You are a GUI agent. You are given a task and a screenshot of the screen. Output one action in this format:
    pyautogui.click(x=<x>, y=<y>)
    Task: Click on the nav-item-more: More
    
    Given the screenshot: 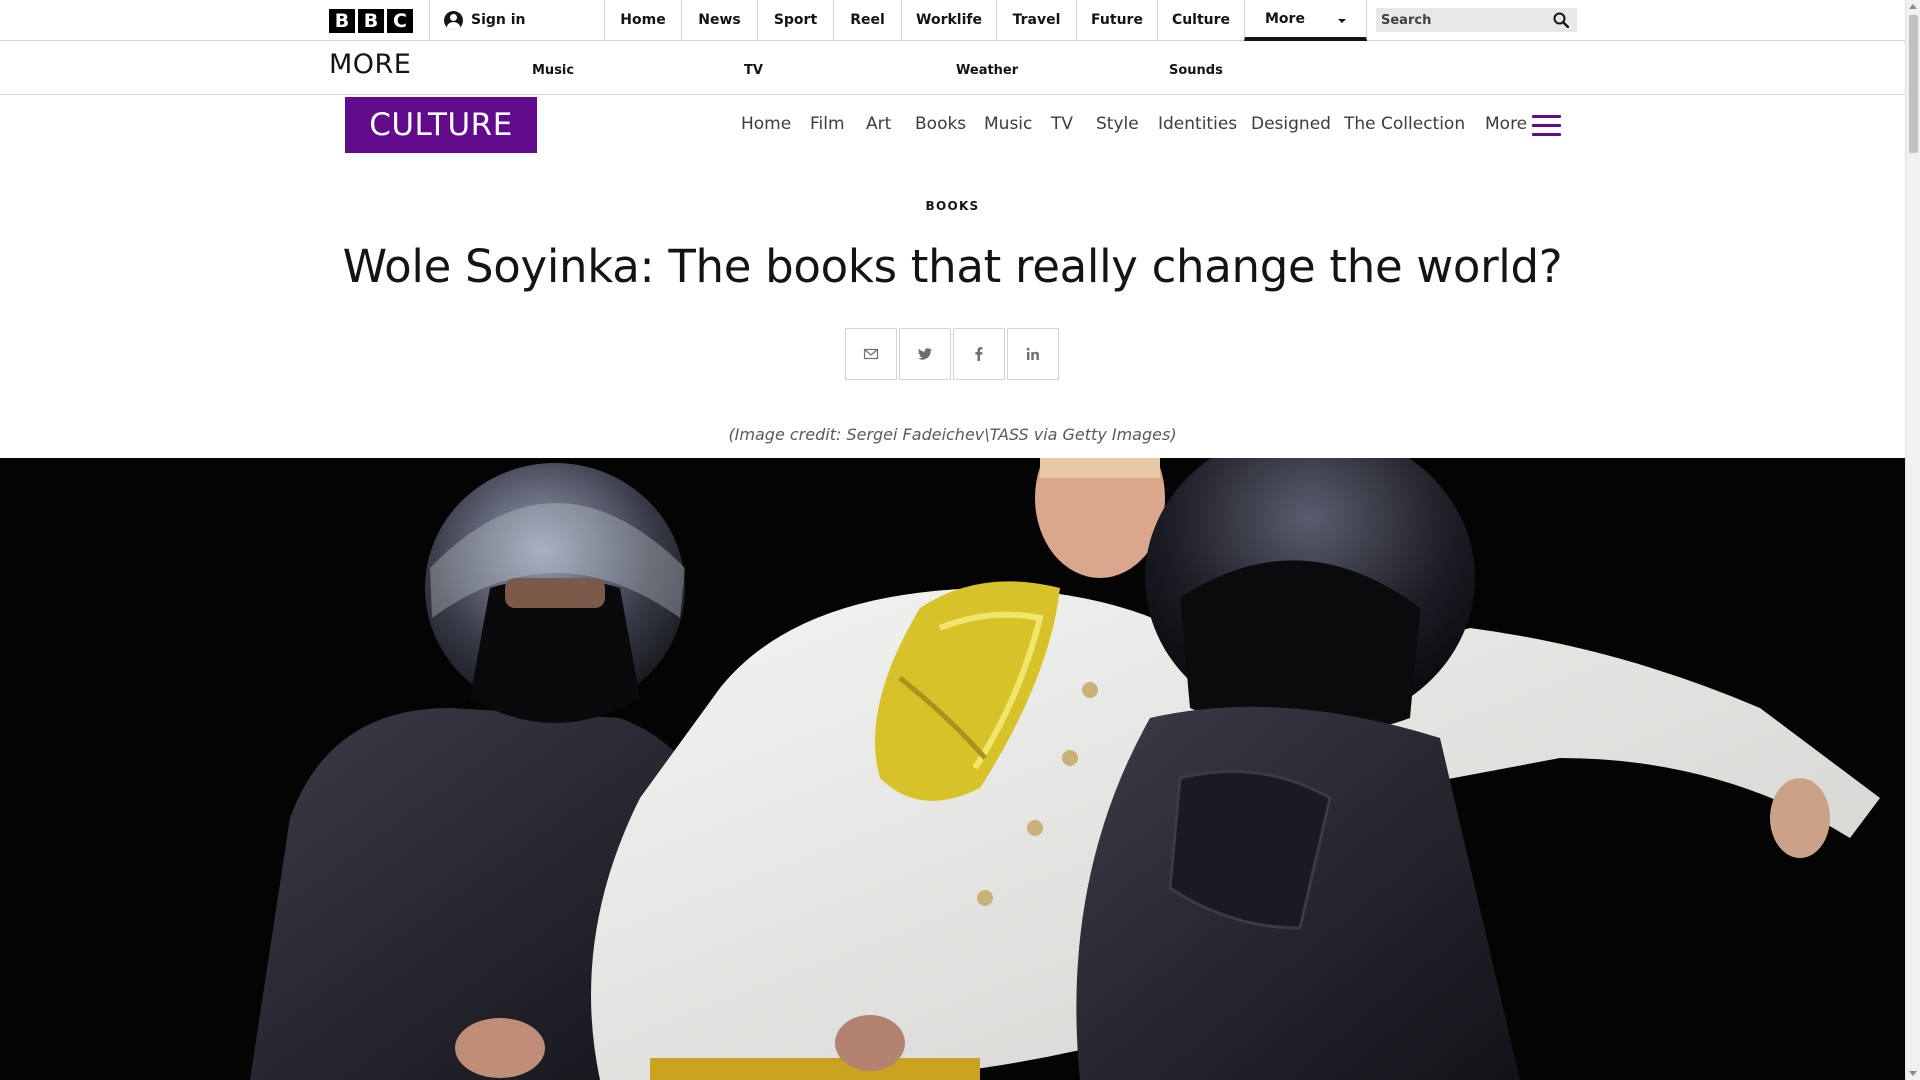 What is the action you would take?
    pyautogui.click(x=1305, y=20)
    